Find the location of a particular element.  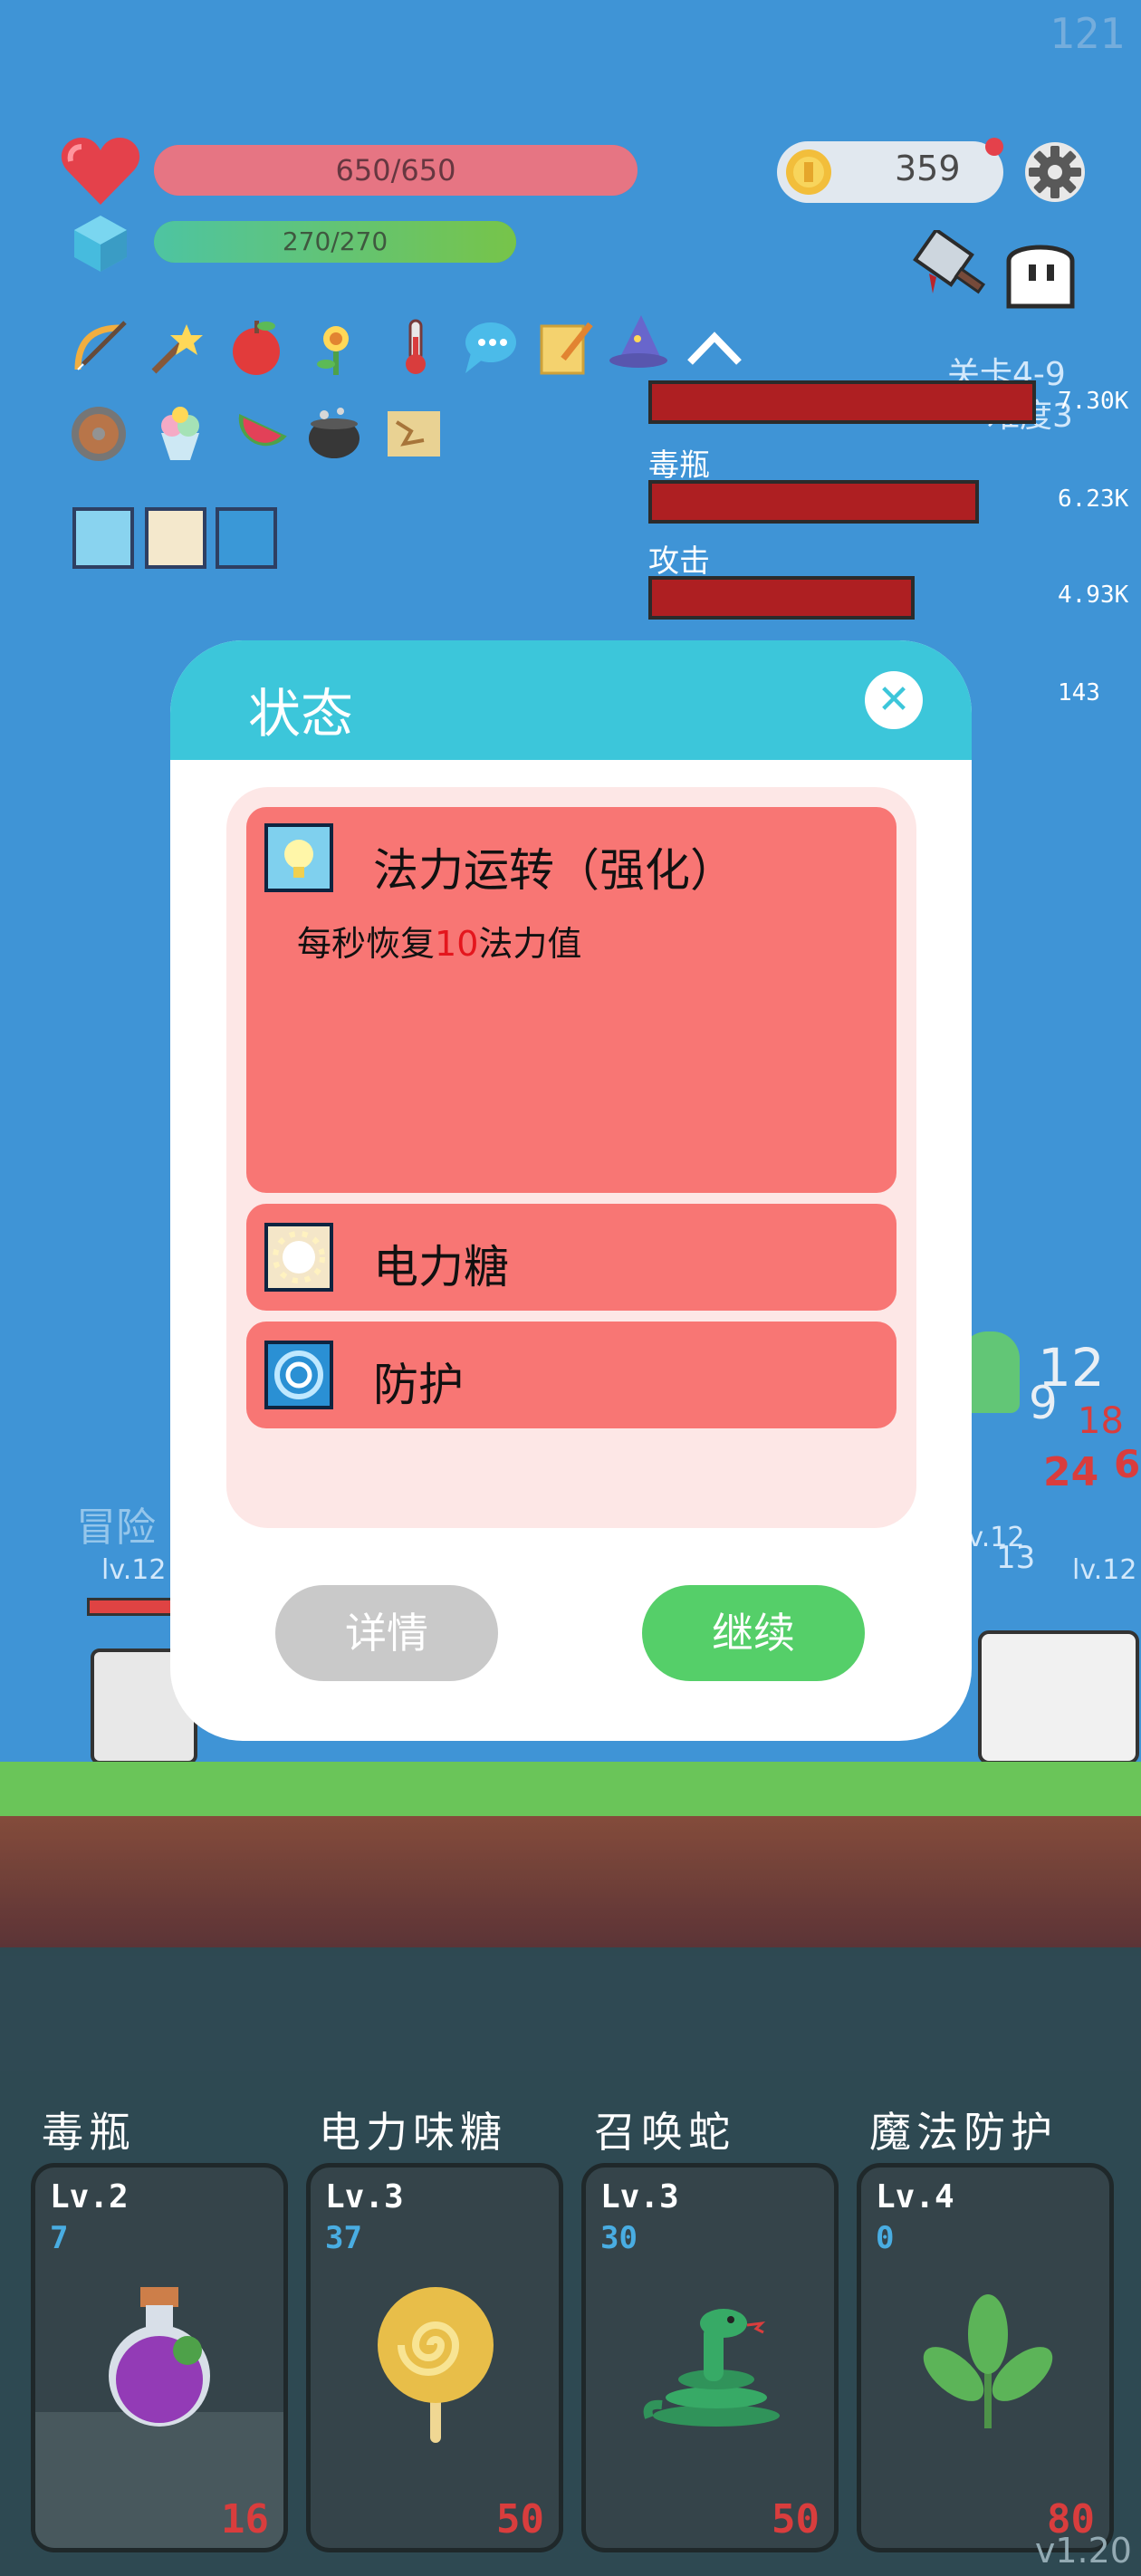

desc-value: 10 is located at coordinates (457, 944).